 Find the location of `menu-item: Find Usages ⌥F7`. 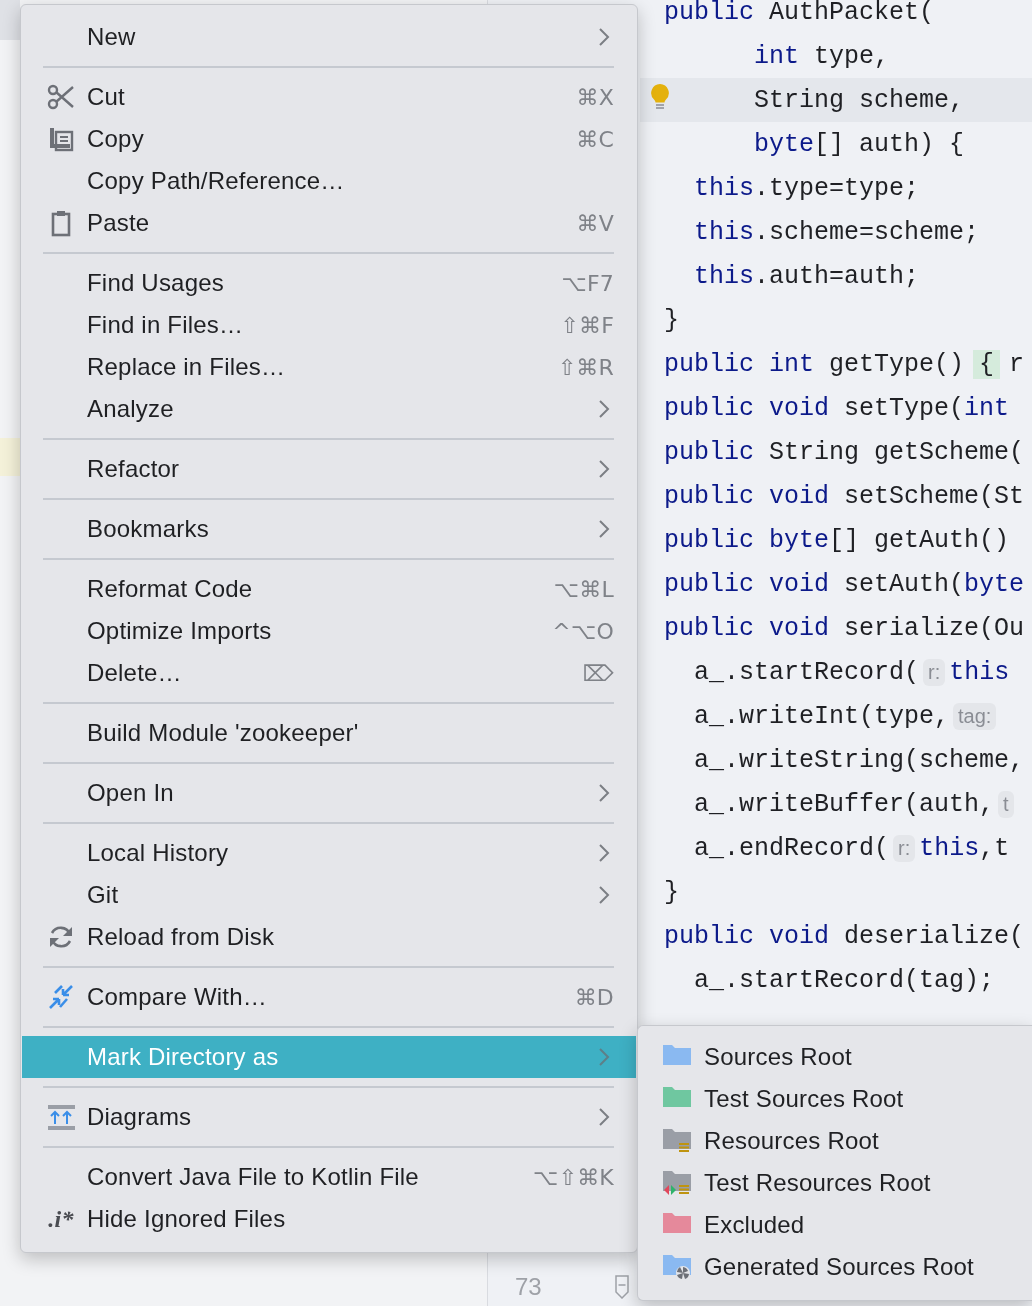

menu-item: Find Usages ⌥F7 is located at coordinates (329, 283).